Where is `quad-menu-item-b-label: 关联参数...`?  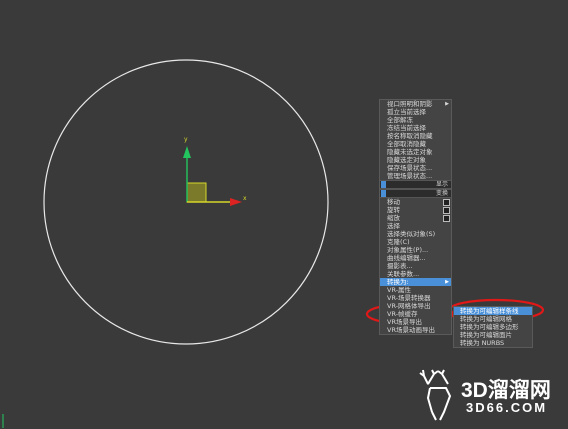 quad-menu-item-b-label: 关联参数... is located at coordinates (403, 274).